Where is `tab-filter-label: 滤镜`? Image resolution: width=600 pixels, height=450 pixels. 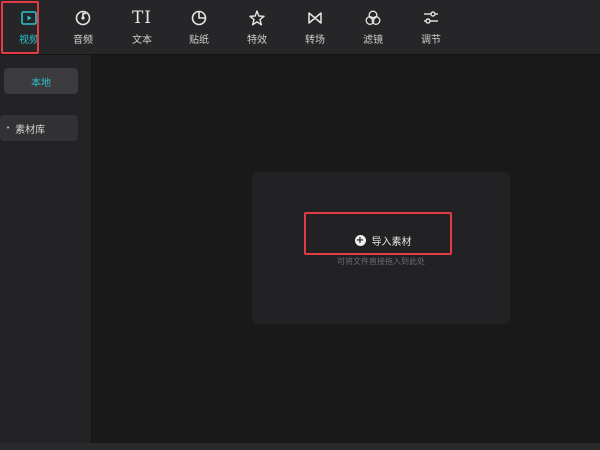
tab-filter-label: 滤镜 is located at coordinates (373, 40).